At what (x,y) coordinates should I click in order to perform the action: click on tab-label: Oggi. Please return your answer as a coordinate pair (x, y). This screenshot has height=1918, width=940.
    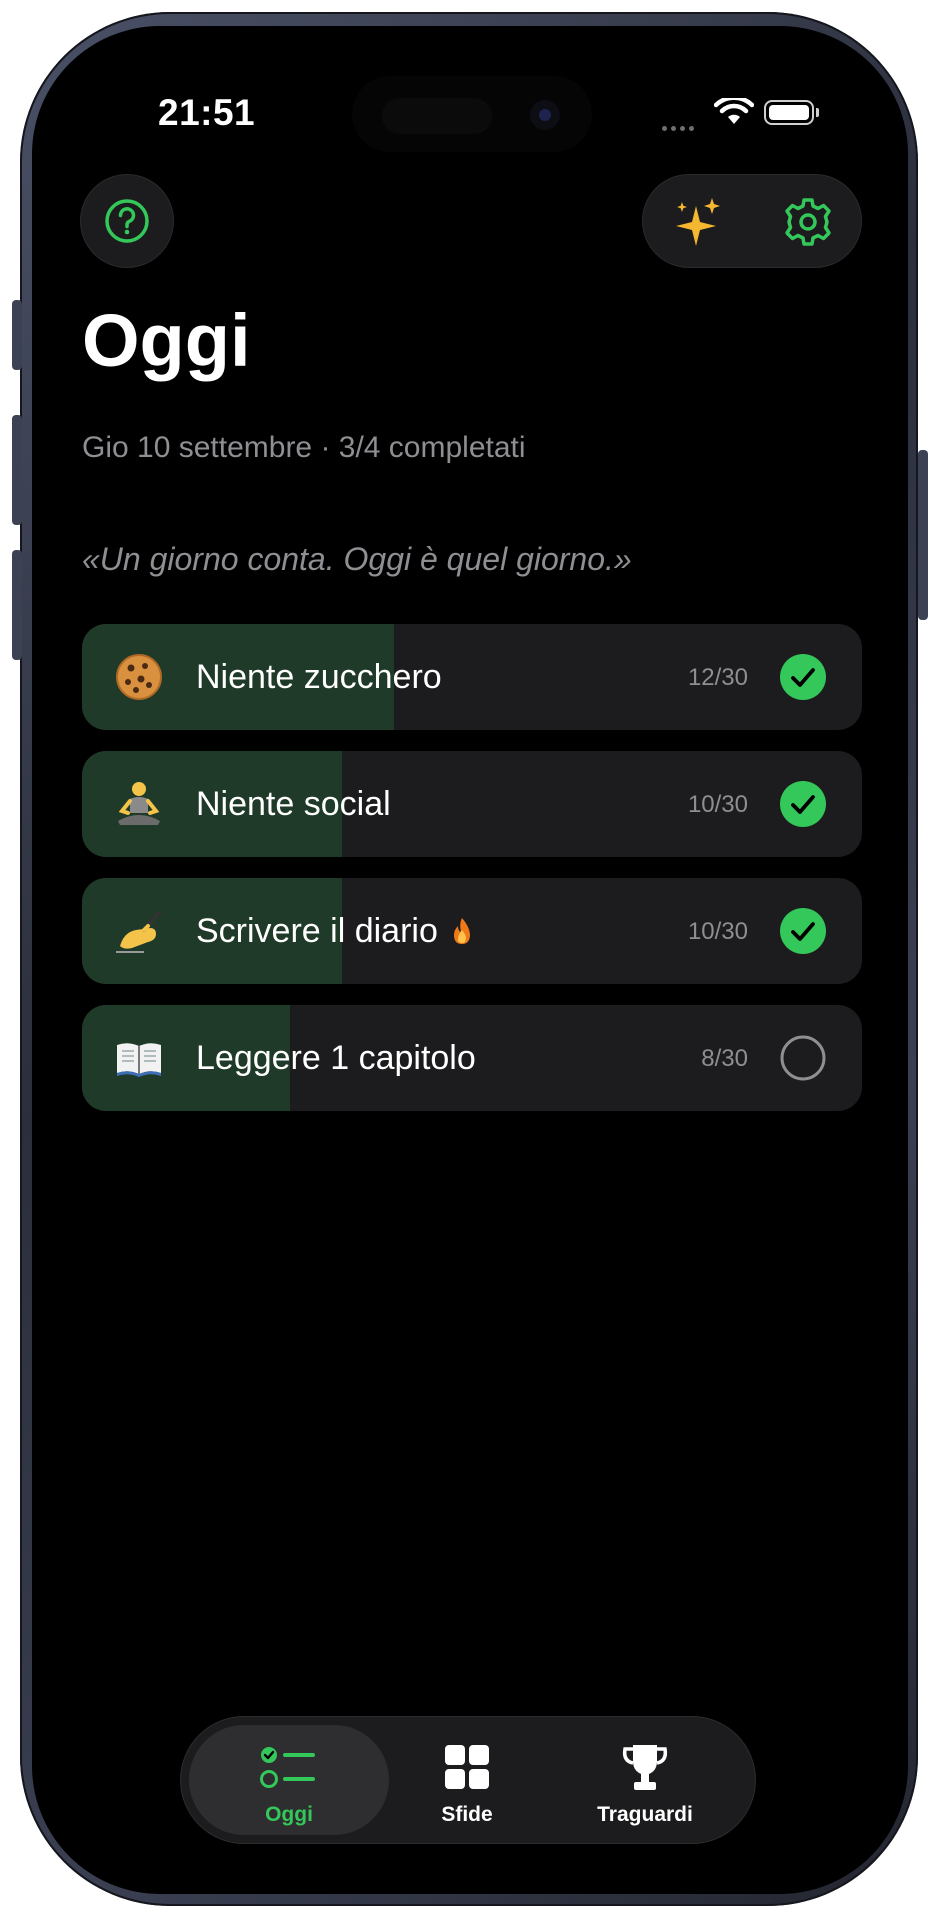
    Looking at the image, I should click on (289, 1814).